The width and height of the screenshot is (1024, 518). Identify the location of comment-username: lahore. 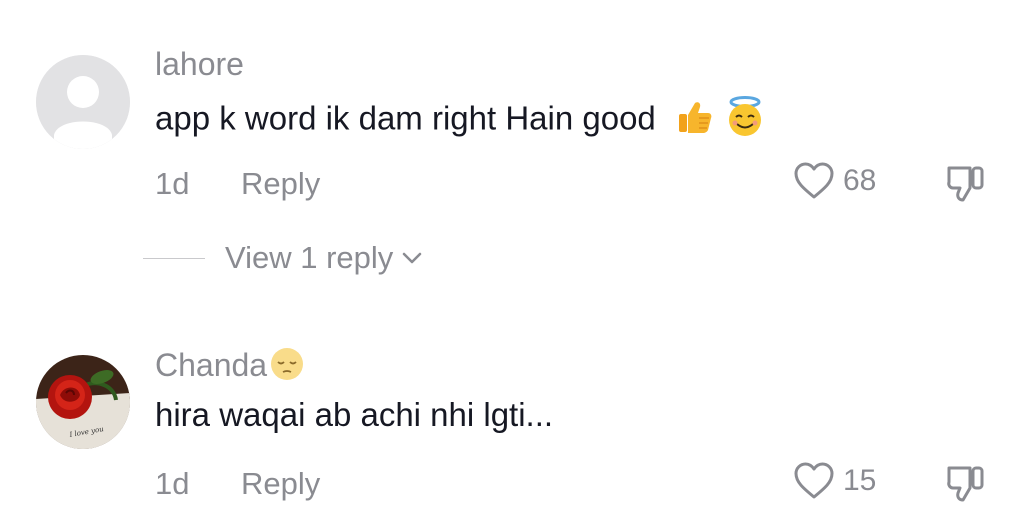
(199, 64).